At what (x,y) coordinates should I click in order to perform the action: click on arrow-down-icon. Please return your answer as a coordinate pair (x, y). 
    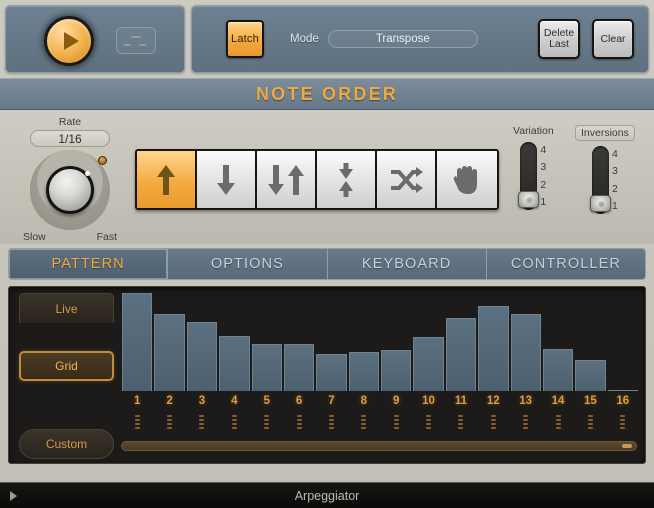
    Looking at the image, I should click on (226, 179).